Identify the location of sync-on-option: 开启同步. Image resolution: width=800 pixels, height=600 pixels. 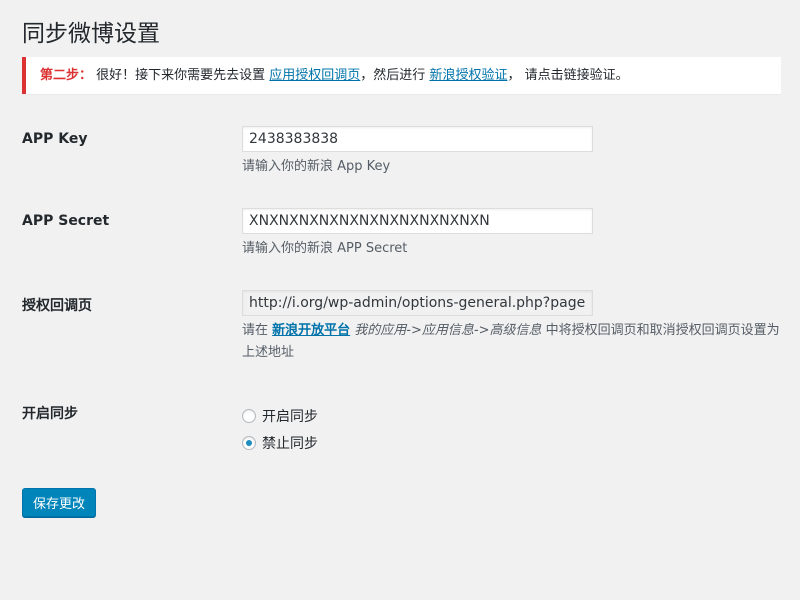
(280, 416).